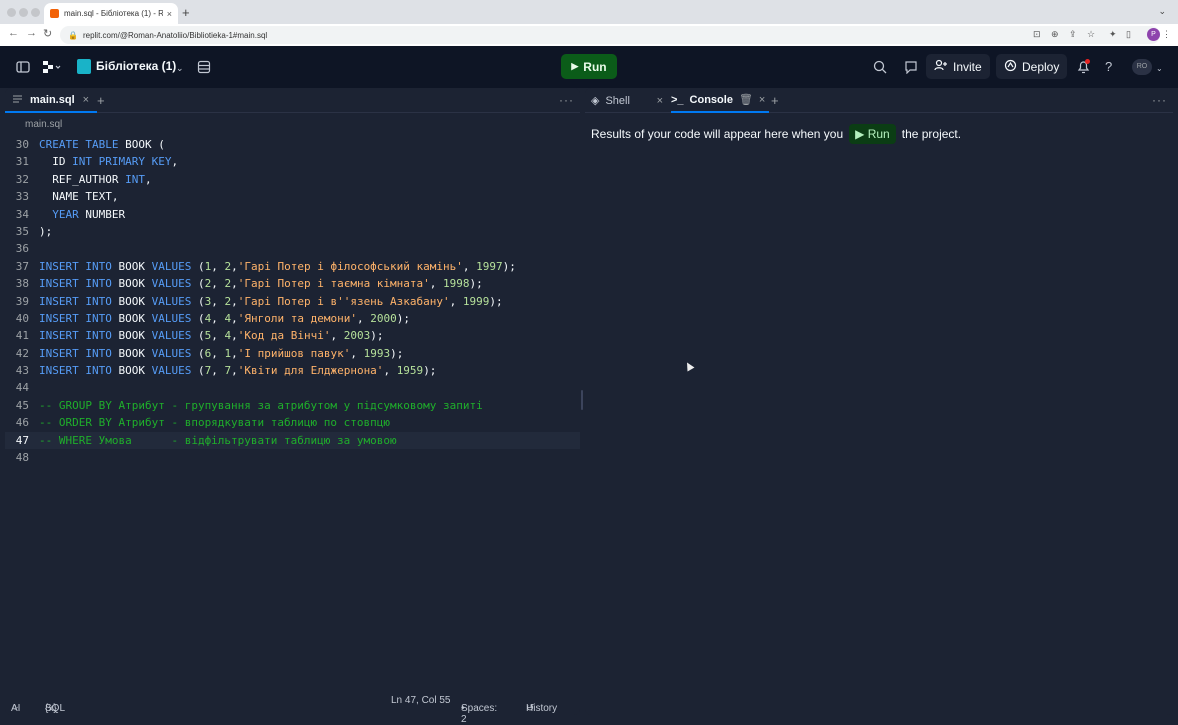  Describe the element at coordinates (911, 68) in the screenshot. I see `chat-icon` at that location.